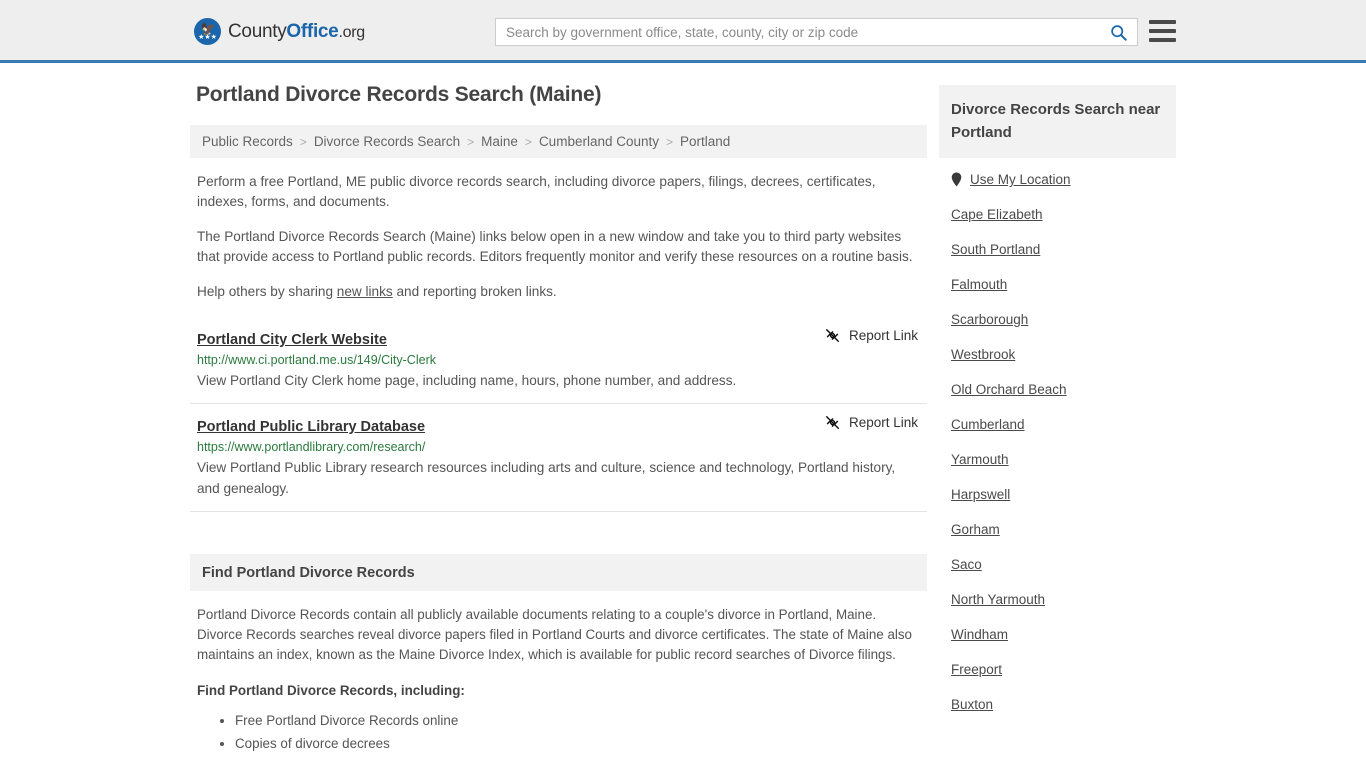  I want to click on sidebar-item-scarborough: Scarborough, so click(1063, 319).